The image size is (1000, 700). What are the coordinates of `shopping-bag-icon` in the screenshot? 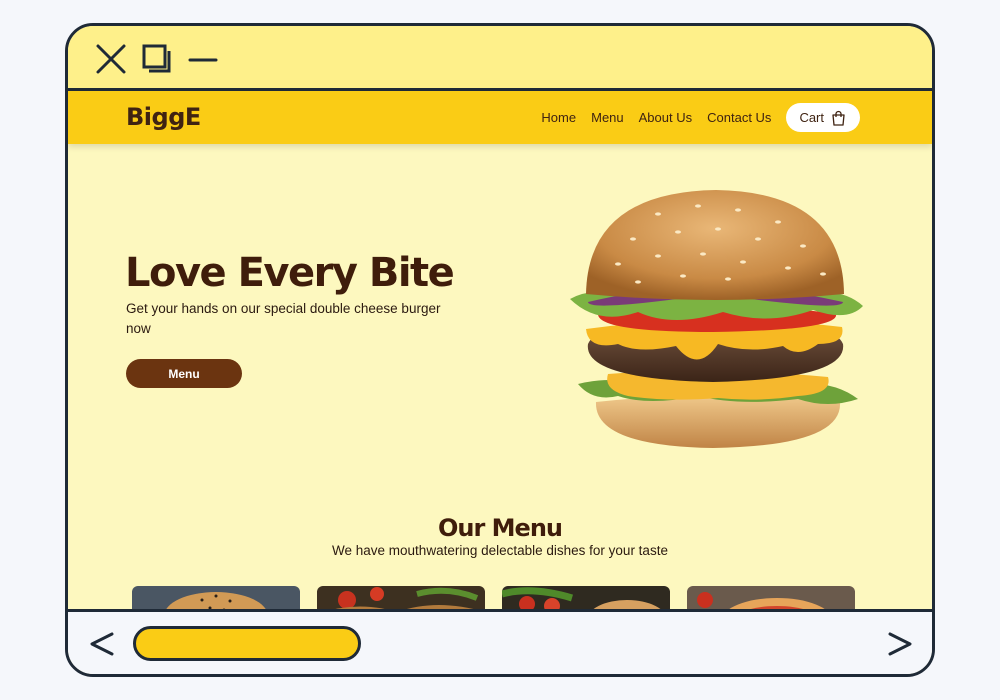 It's located at (838, 118).